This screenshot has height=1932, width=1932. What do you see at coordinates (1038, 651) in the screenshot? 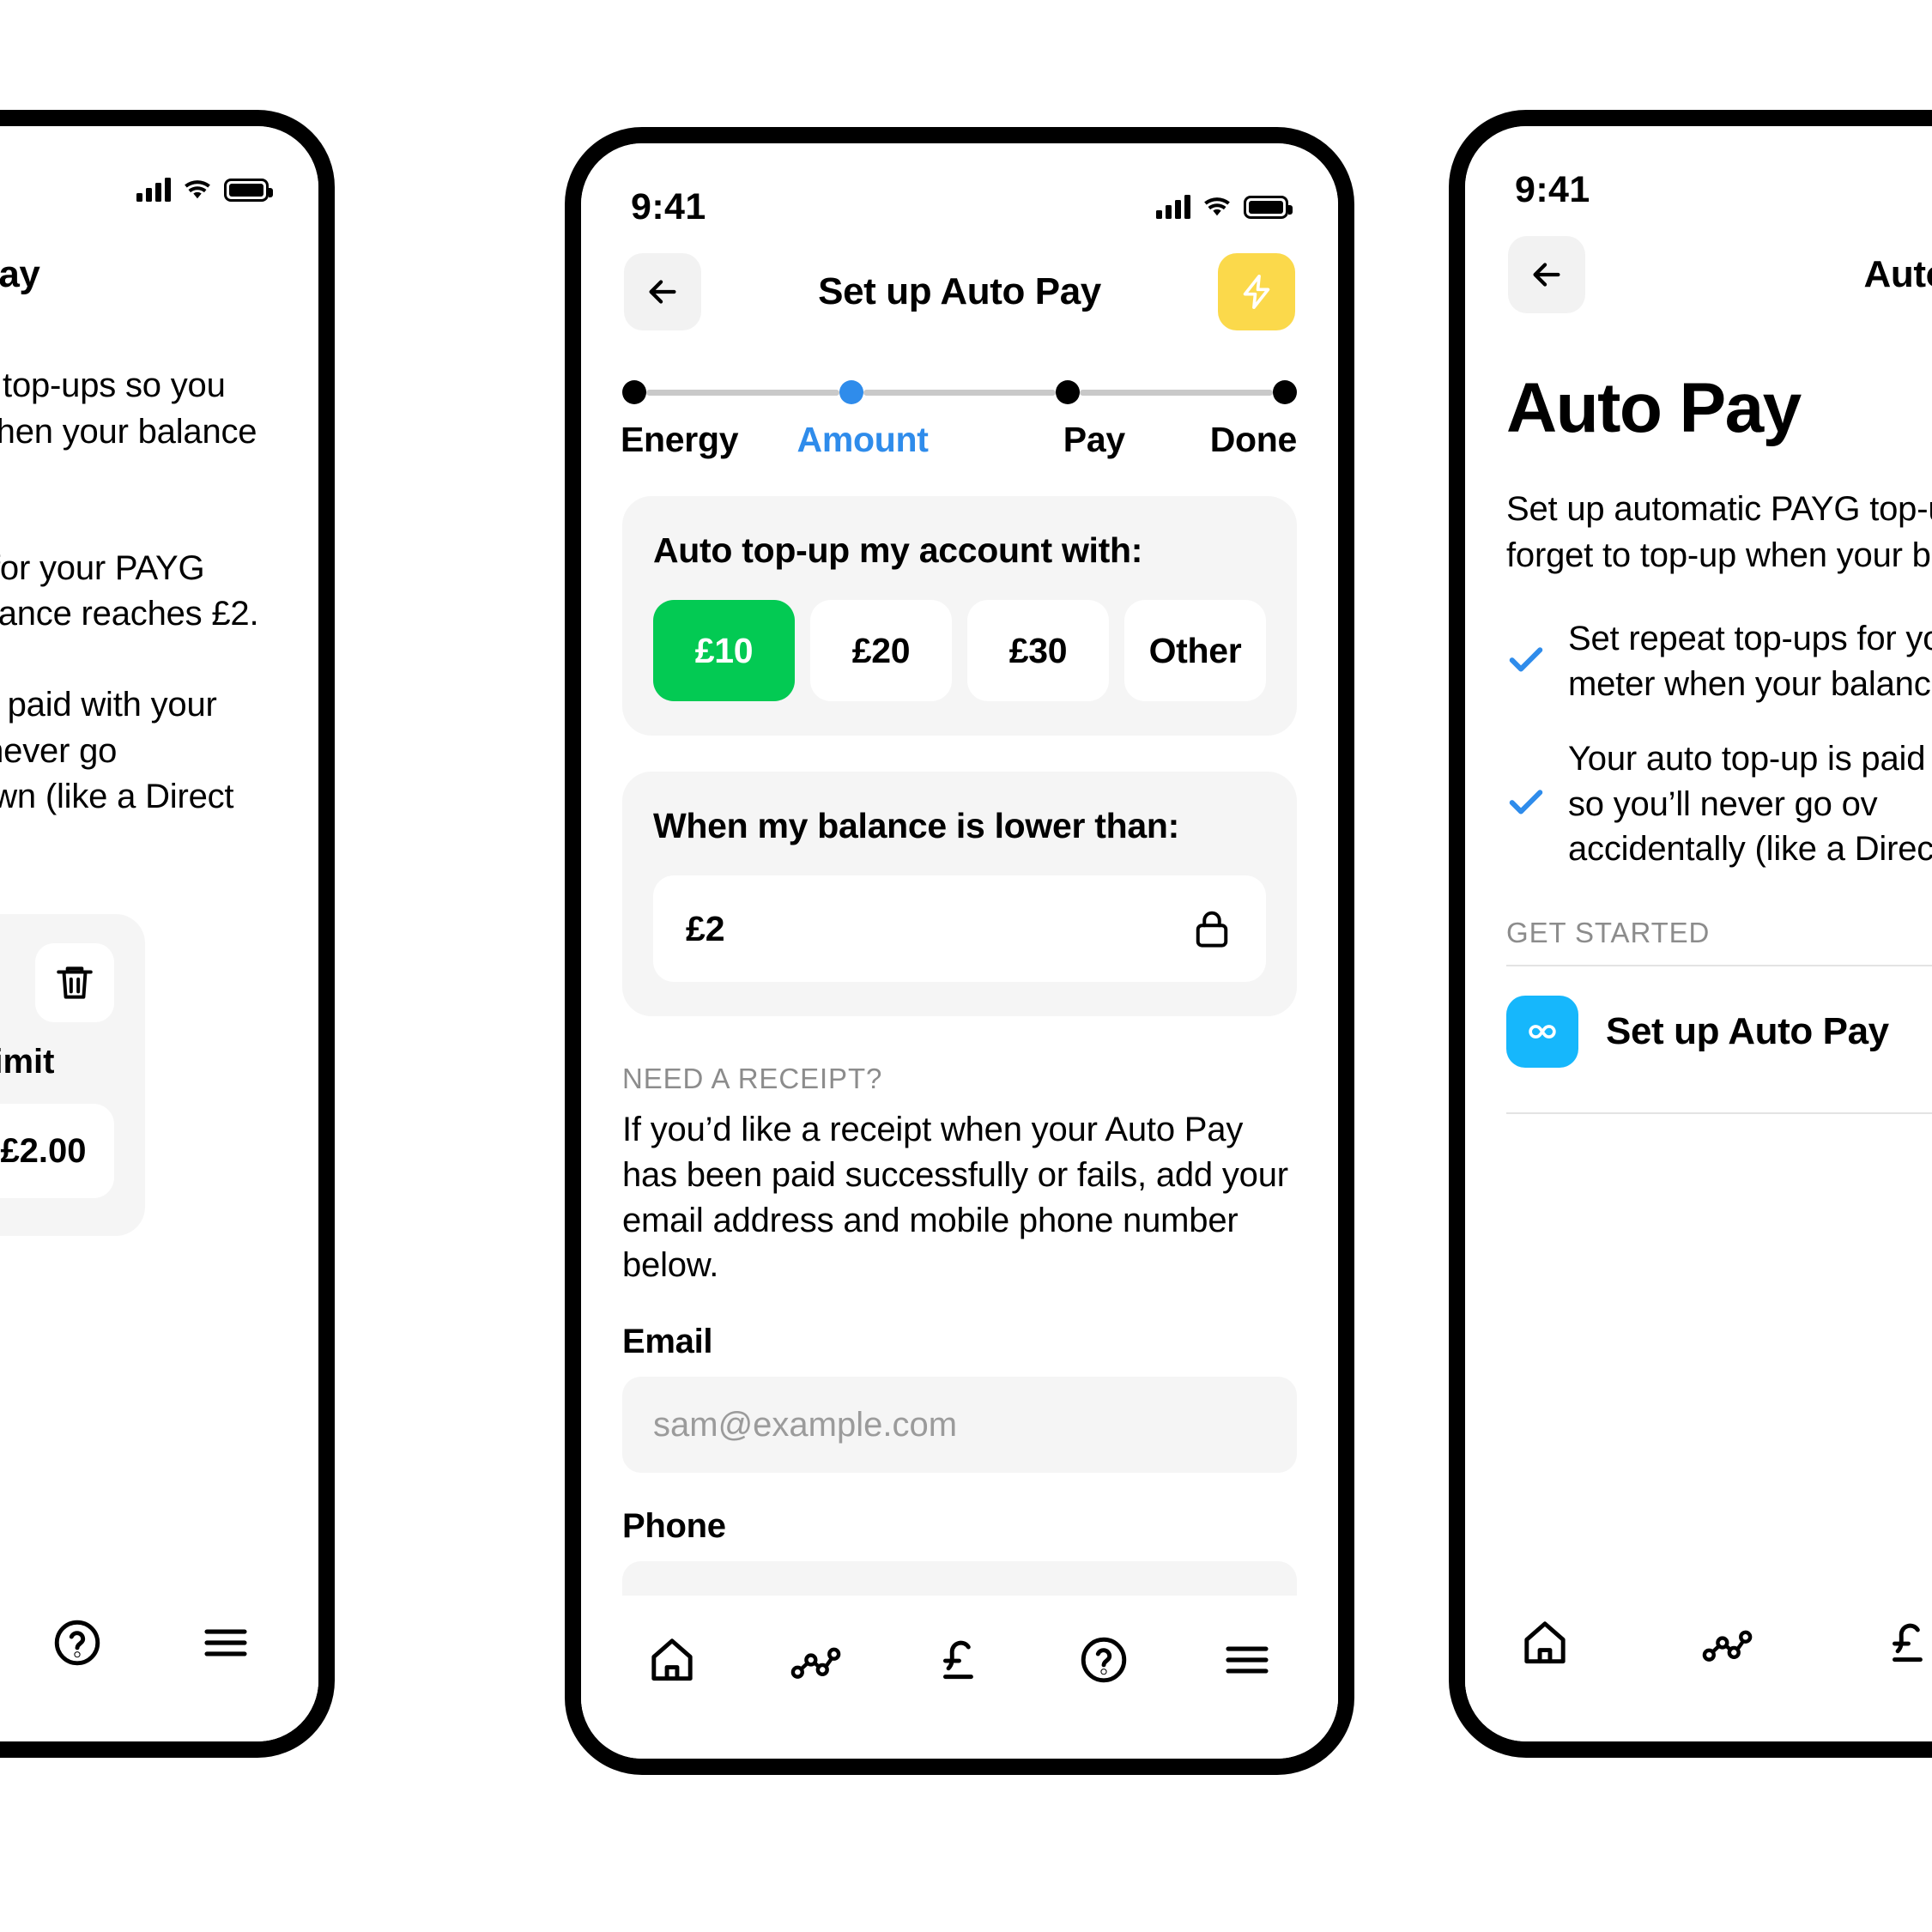
I see `amount-option-30: £30` at bounding box center [1038, 651].